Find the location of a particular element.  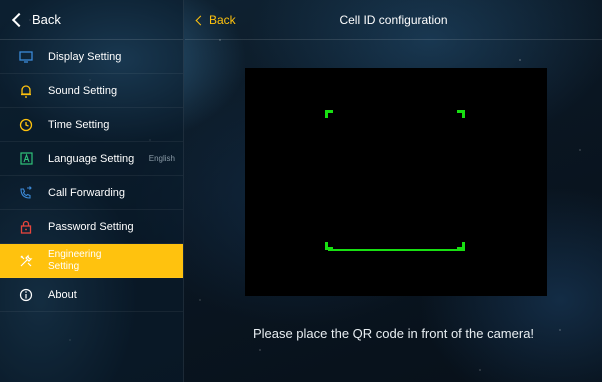

top-bar: Back Cell ID configuration is located at coordinates (393, 20).